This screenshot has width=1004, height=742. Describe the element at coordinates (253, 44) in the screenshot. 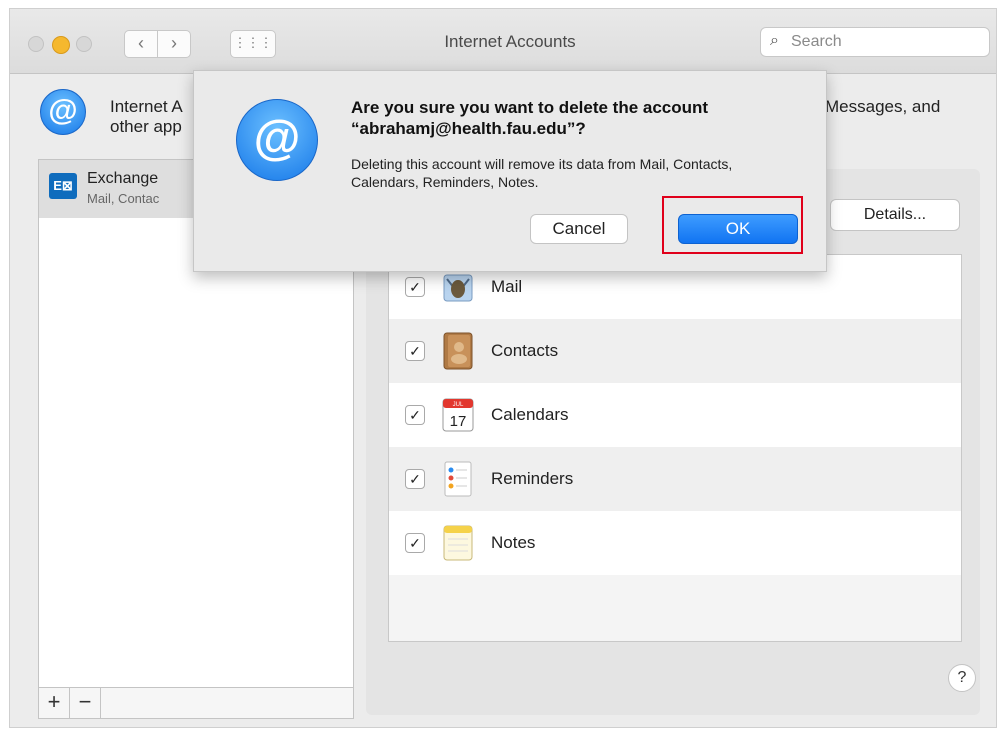

I see `show-all-grid-button: ⋮⋮⋮` at that location.